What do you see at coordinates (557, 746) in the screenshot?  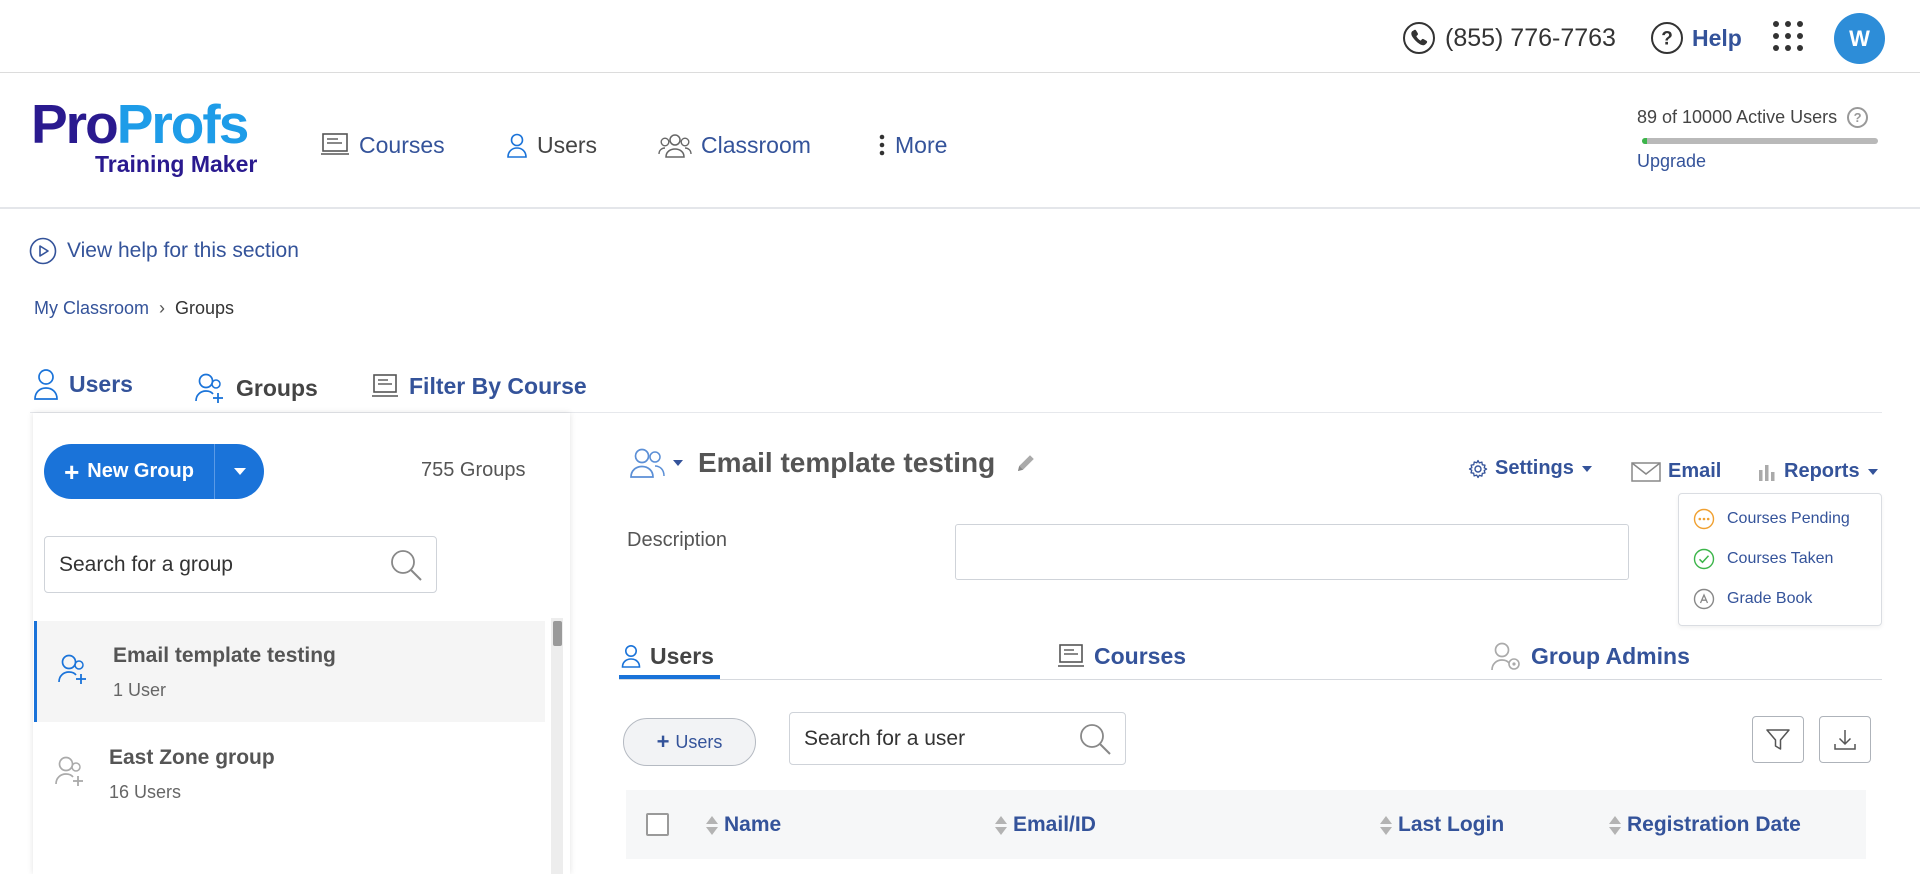 I see `group-list-scrollbar` at bounding box center [557, 746].